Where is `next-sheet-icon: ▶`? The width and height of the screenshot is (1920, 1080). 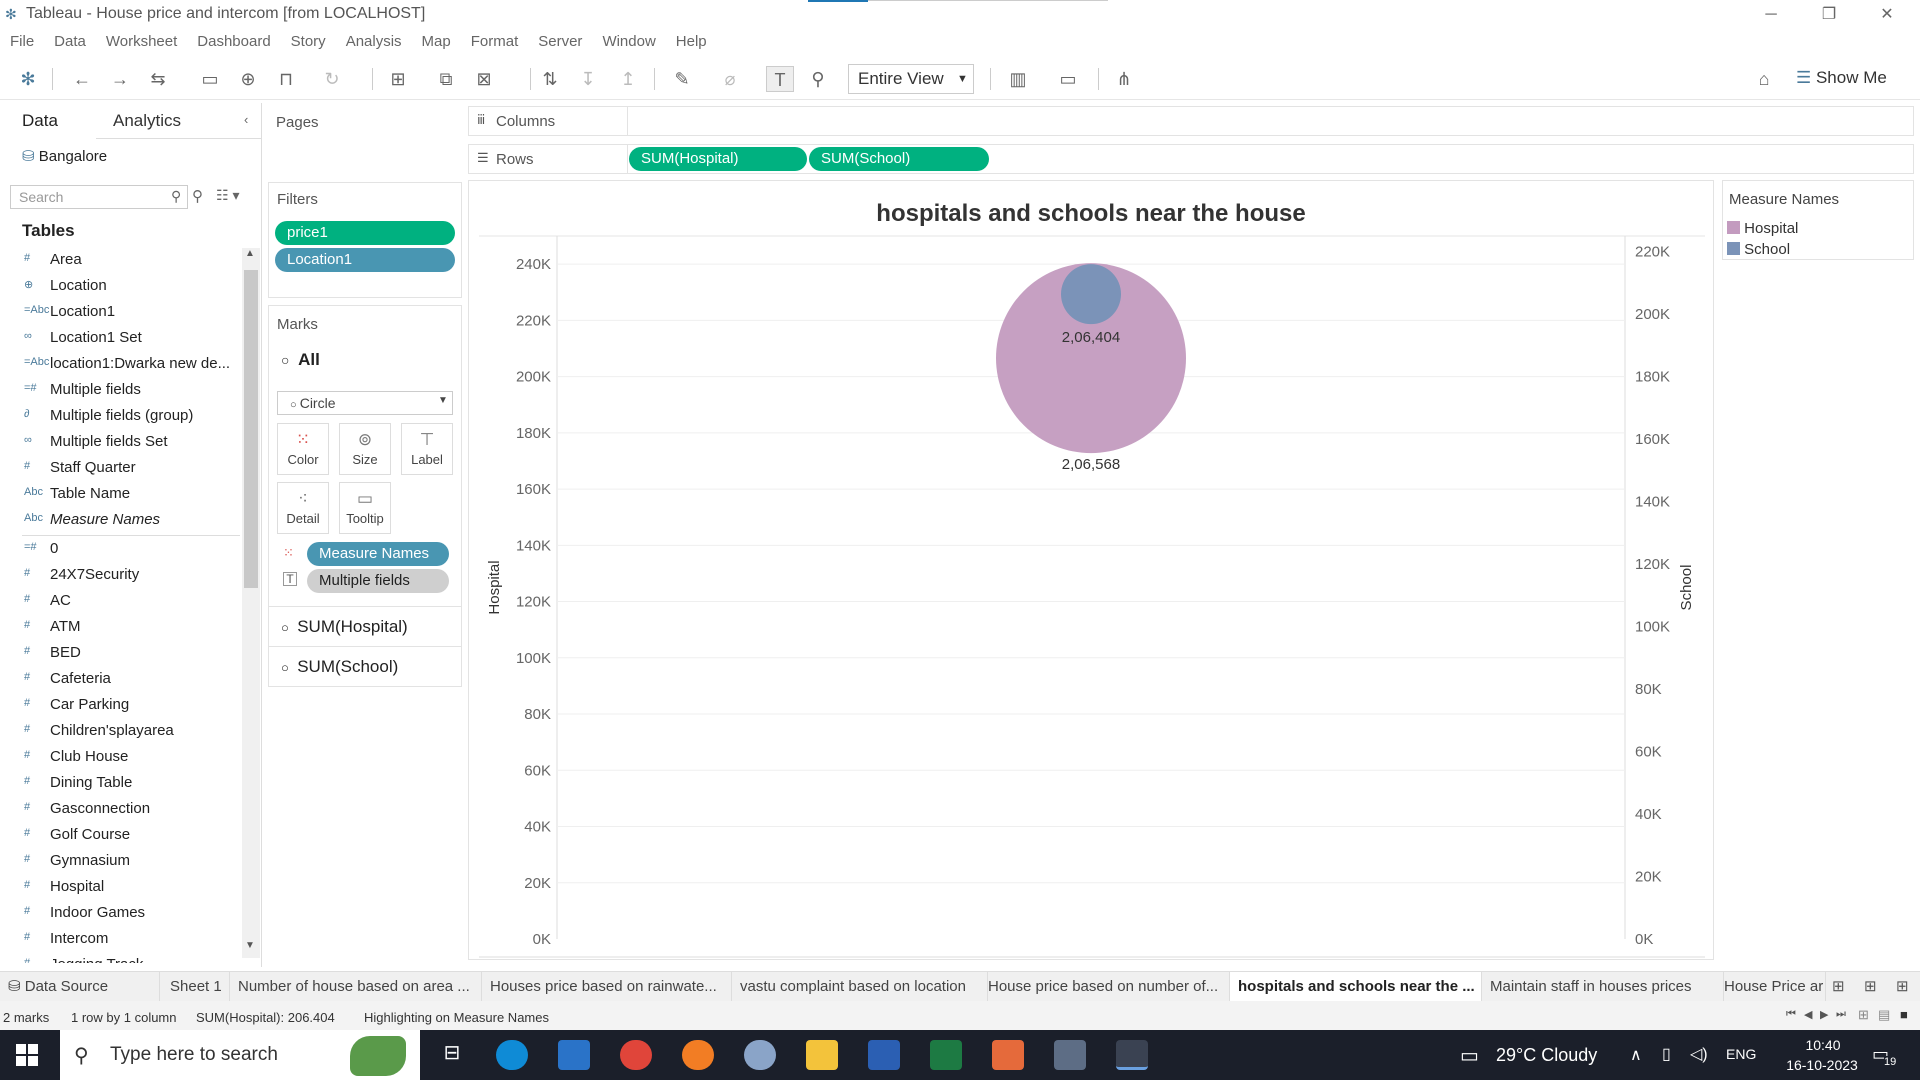
next-sheet-icon: ▶ is located at coordinates (1824, 1014).